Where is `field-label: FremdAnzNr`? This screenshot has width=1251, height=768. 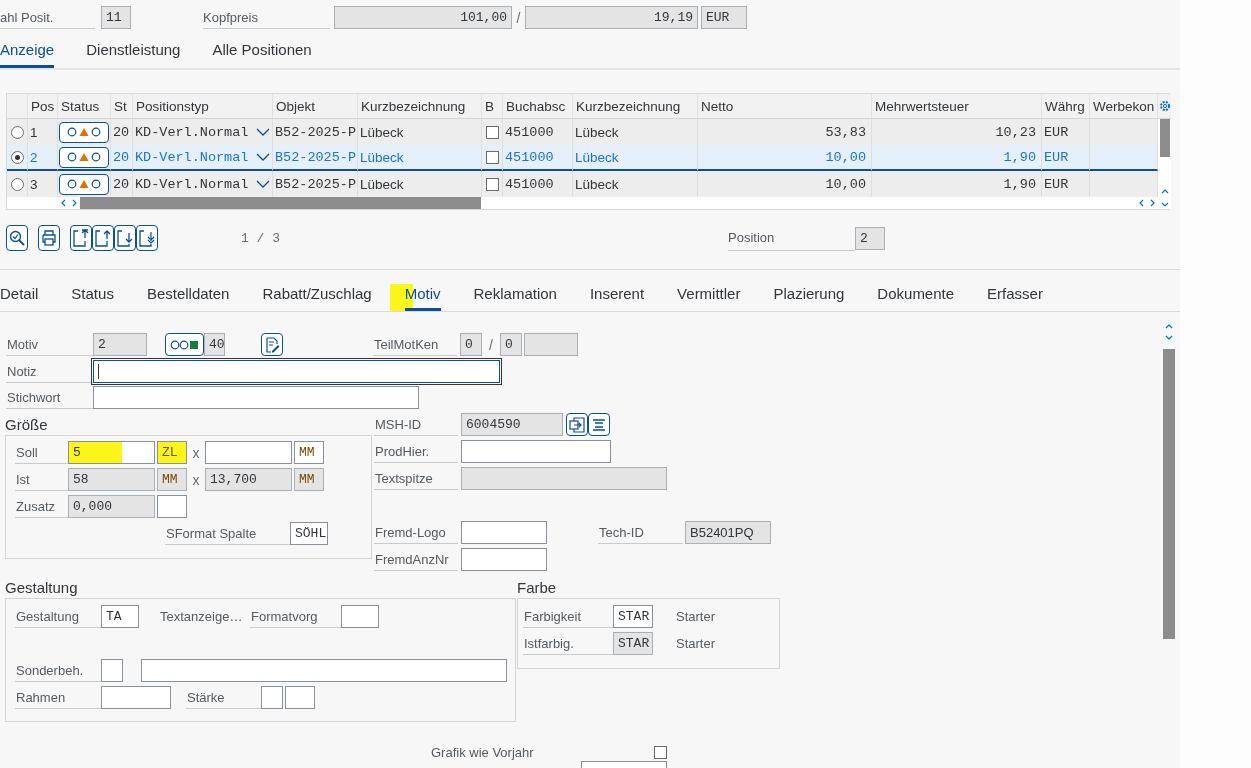 field-label: FremdAnzNr is located at coordinates (416, 559).